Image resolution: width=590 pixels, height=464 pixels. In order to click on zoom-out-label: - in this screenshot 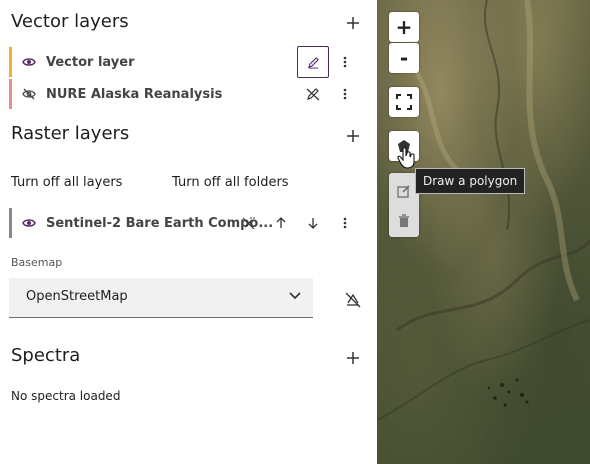, I will do `click(404, 58)`.